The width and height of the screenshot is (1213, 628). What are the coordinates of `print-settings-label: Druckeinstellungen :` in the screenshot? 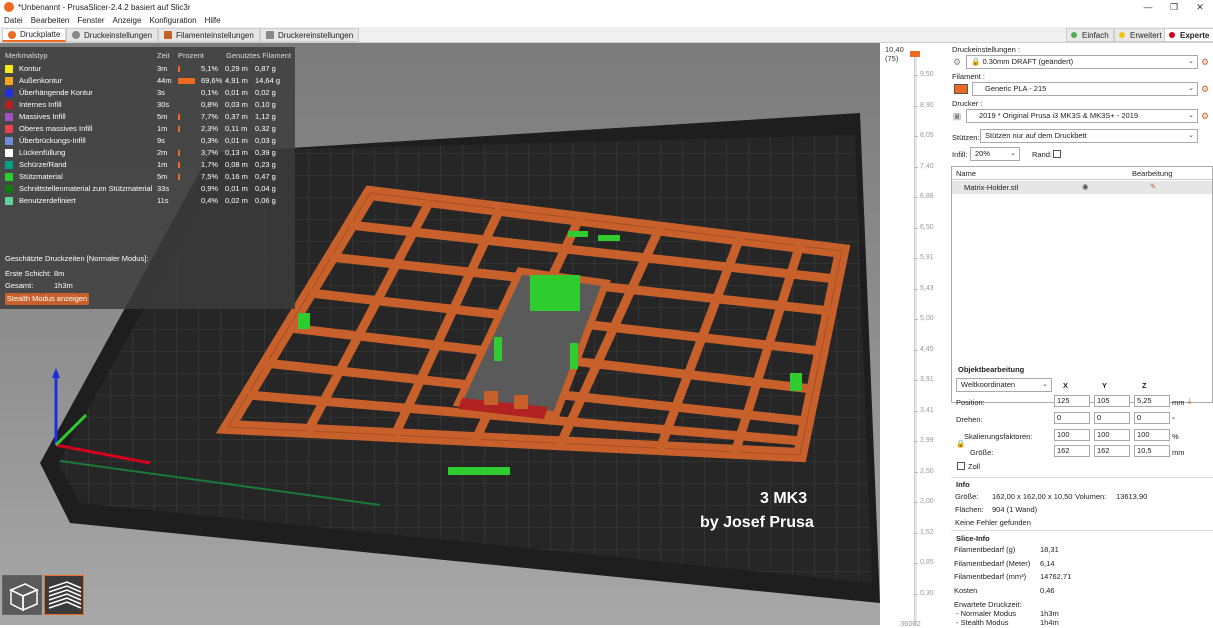 It's located at (986, 49).